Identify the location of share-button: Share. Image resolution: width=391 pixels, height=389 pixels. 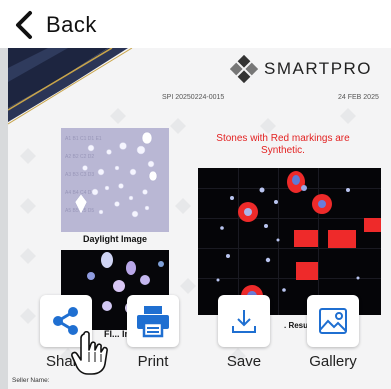
(66, 332).